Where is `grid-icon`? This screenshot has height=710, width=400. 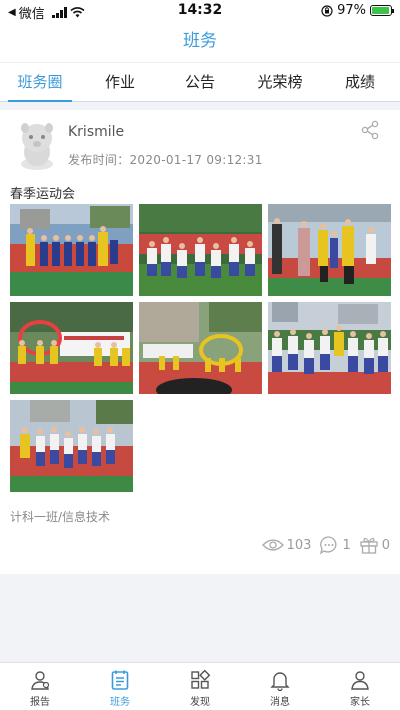 grid-icon is located at coordinates (201, 679).